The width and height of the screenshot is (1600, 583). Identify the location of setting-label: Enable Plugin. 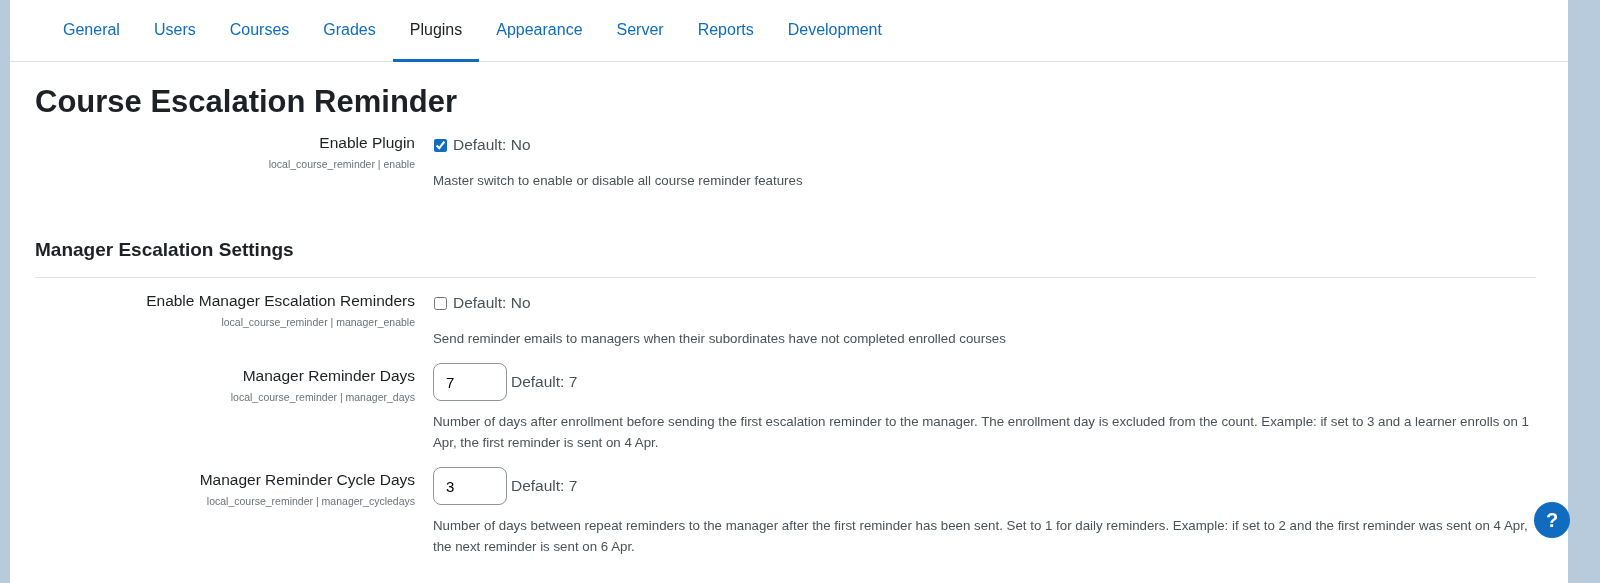
(367, 143).